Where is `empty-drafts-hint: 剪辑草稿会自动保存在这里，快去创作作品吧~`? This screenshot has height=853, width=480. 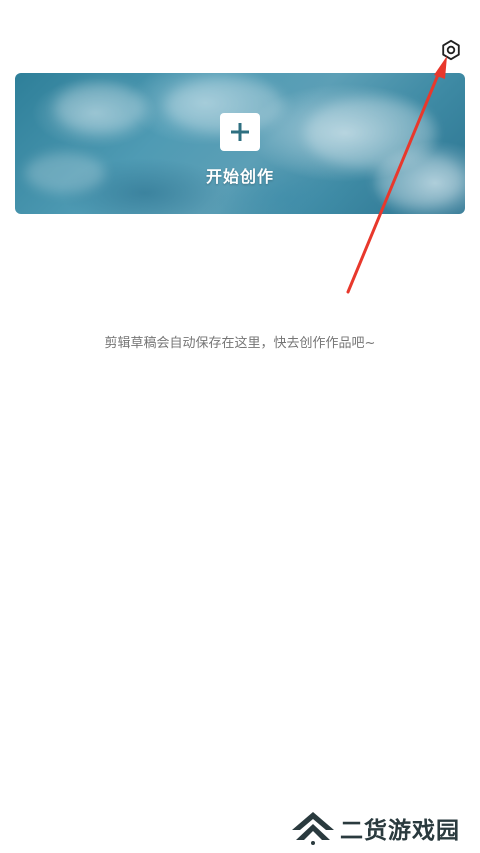
empty-drafts-hint: 剪辑草稿会自动保存在这里，快去创作作品吧~ is located at coordinates (240, 343).